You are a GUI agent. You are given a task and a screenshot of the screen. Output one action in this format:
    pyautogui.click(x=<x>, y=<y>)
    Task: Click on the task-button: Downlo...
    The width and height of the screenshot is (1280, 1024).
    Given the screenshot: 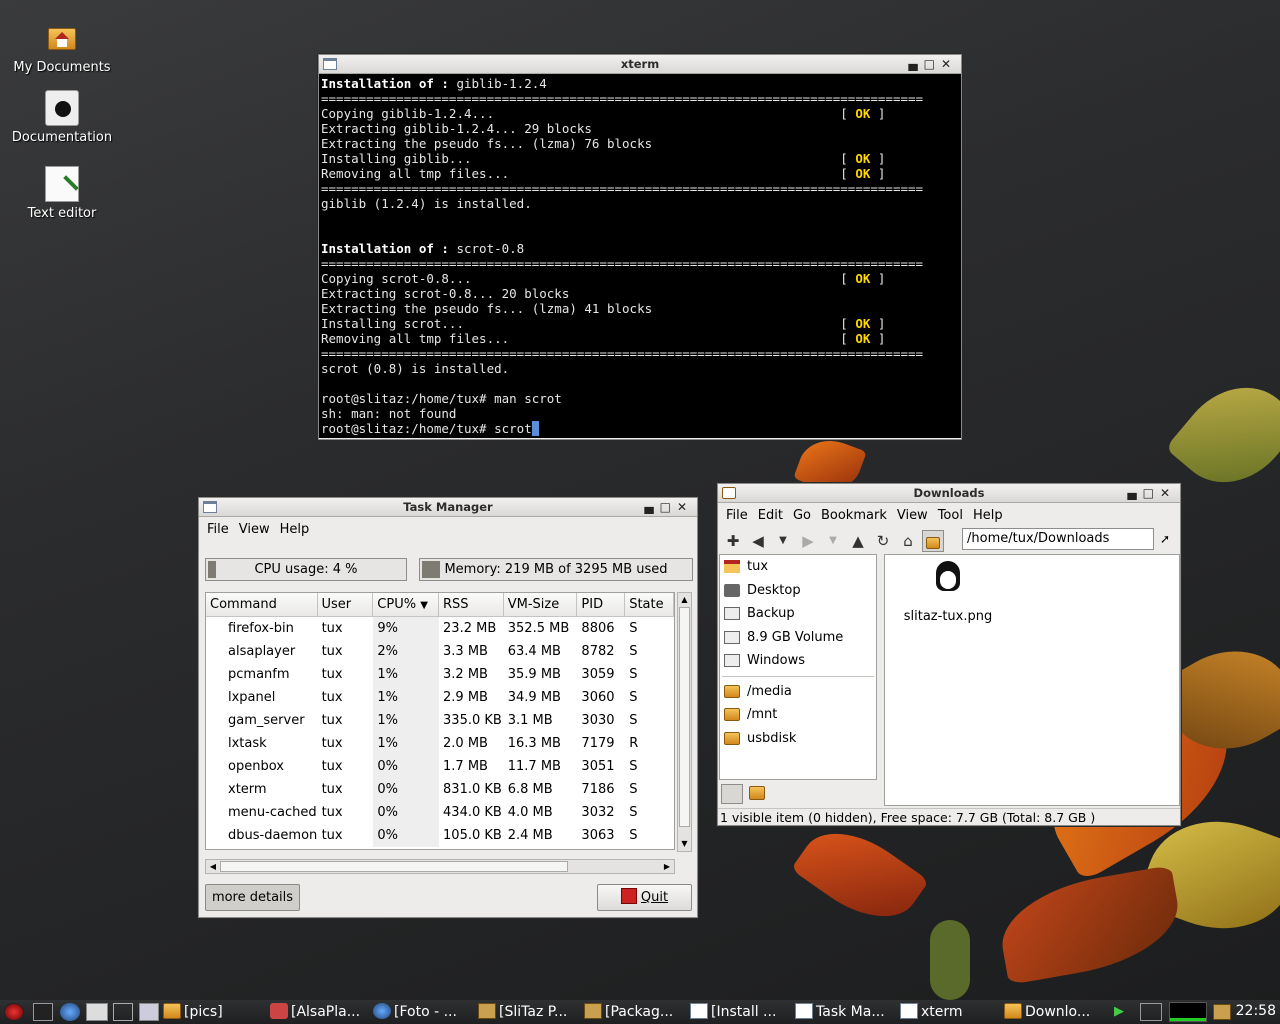 What is the action you would take?
    pyautogui.click(x=1052, y=1012)
    